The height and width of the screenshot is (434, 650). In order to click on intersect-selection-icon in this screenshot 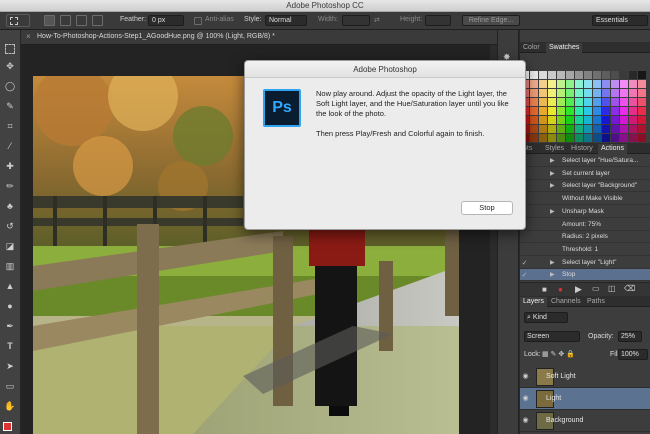, I will do `click(97, 20)`.